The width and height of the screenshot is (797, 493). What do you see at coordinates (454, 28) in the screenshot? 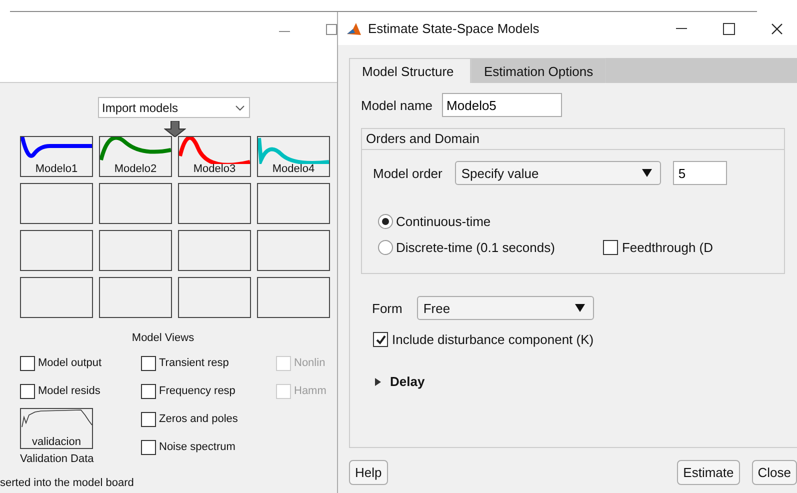
I see `window-title: Estimate State-Space Models` at bounding box center [454, 28].